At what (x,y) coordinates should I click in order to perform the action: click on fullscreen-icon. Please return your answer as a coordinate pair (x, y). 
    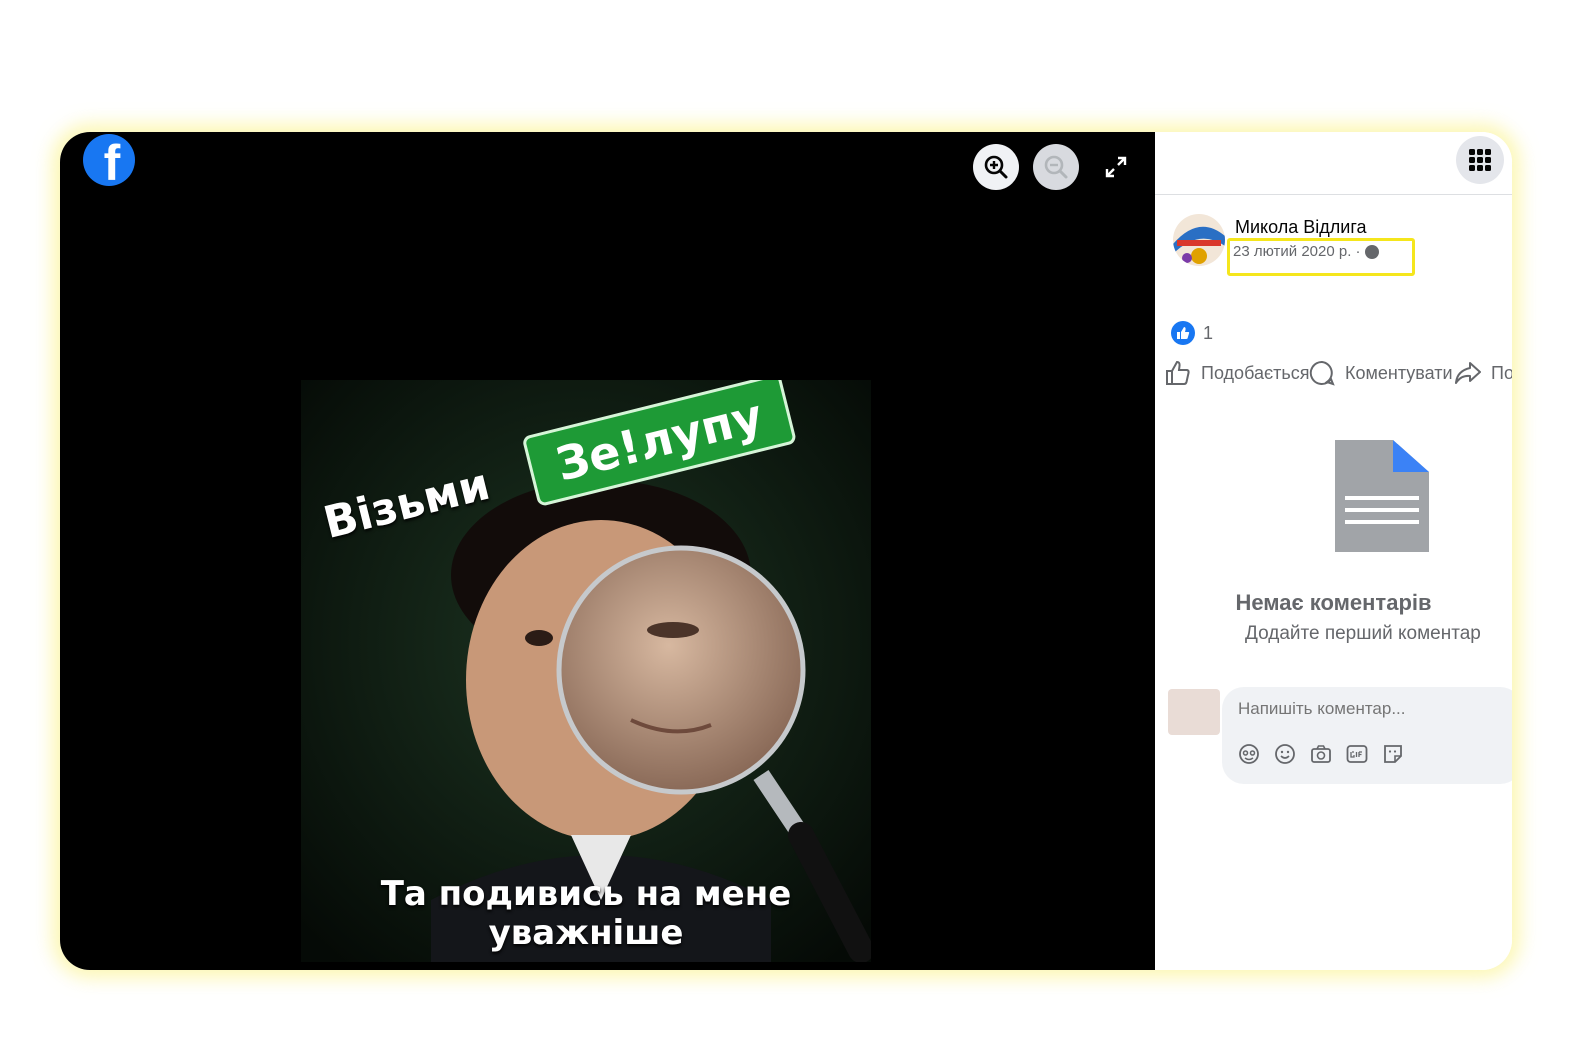
    Looking at the image, I should click on (1116, 167).